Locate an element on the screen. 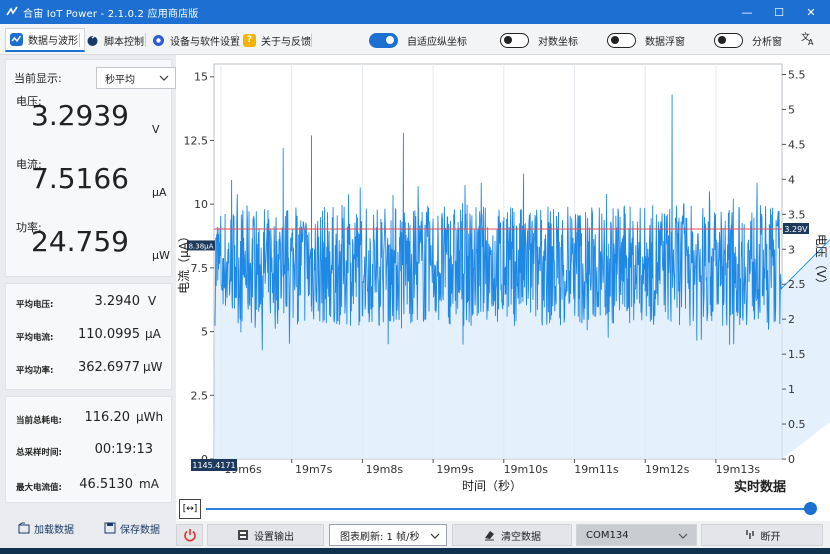  output-icon is located at coordinates (243, 535).